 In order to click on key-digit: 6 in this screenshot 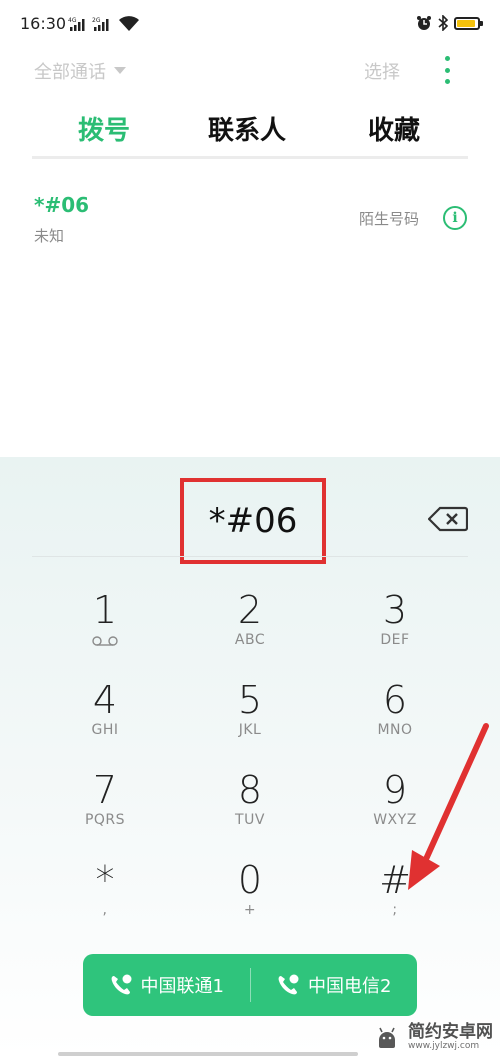, I will do `click(395, 700)`.